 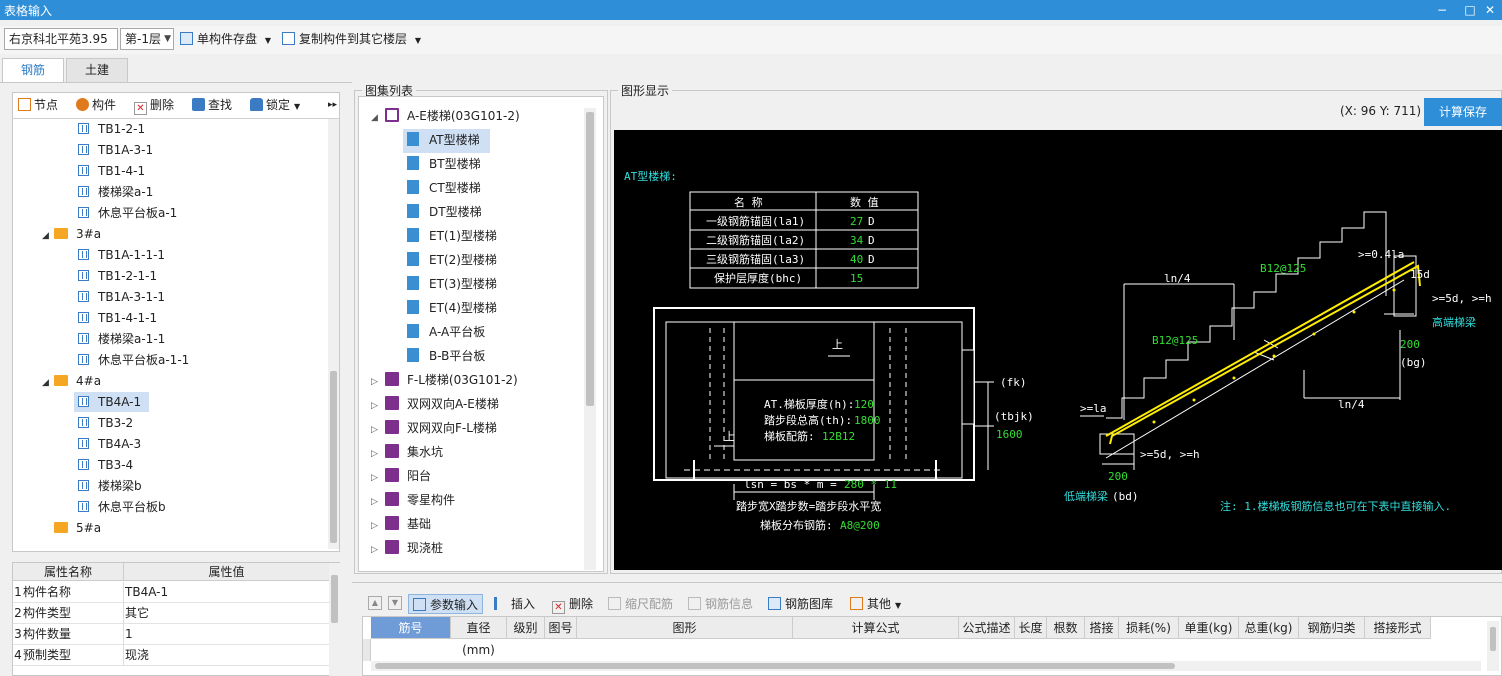 I want to click on project-select: 右京科北平苑3.95, so click(x=61, y=39).